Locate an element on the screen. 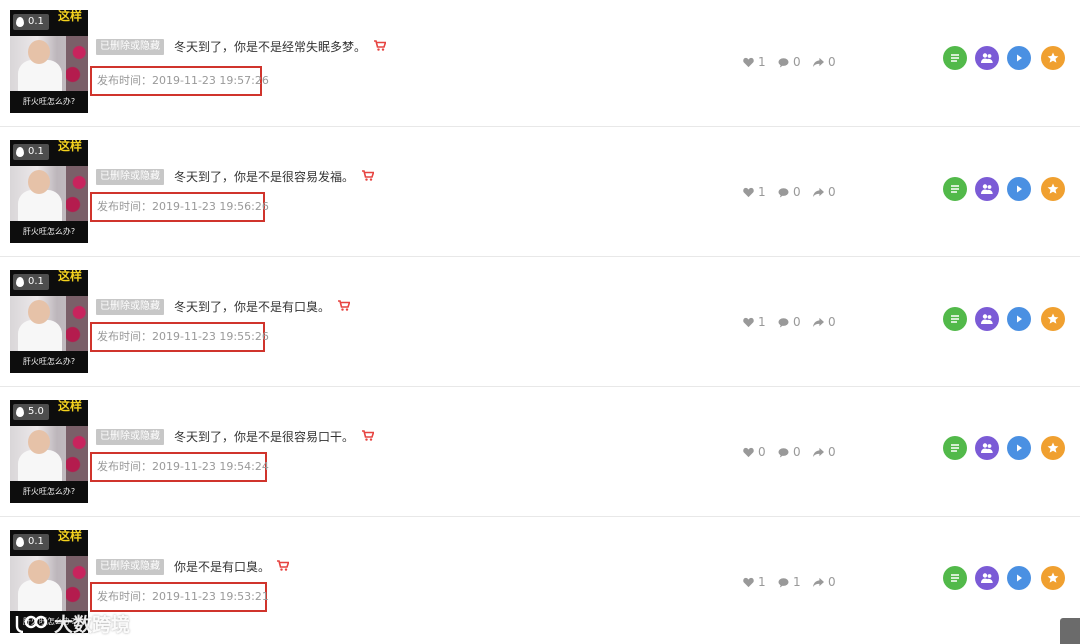 This screenshot has height=644, width=1080. resize-corner is located at coordinates (1070, 631).